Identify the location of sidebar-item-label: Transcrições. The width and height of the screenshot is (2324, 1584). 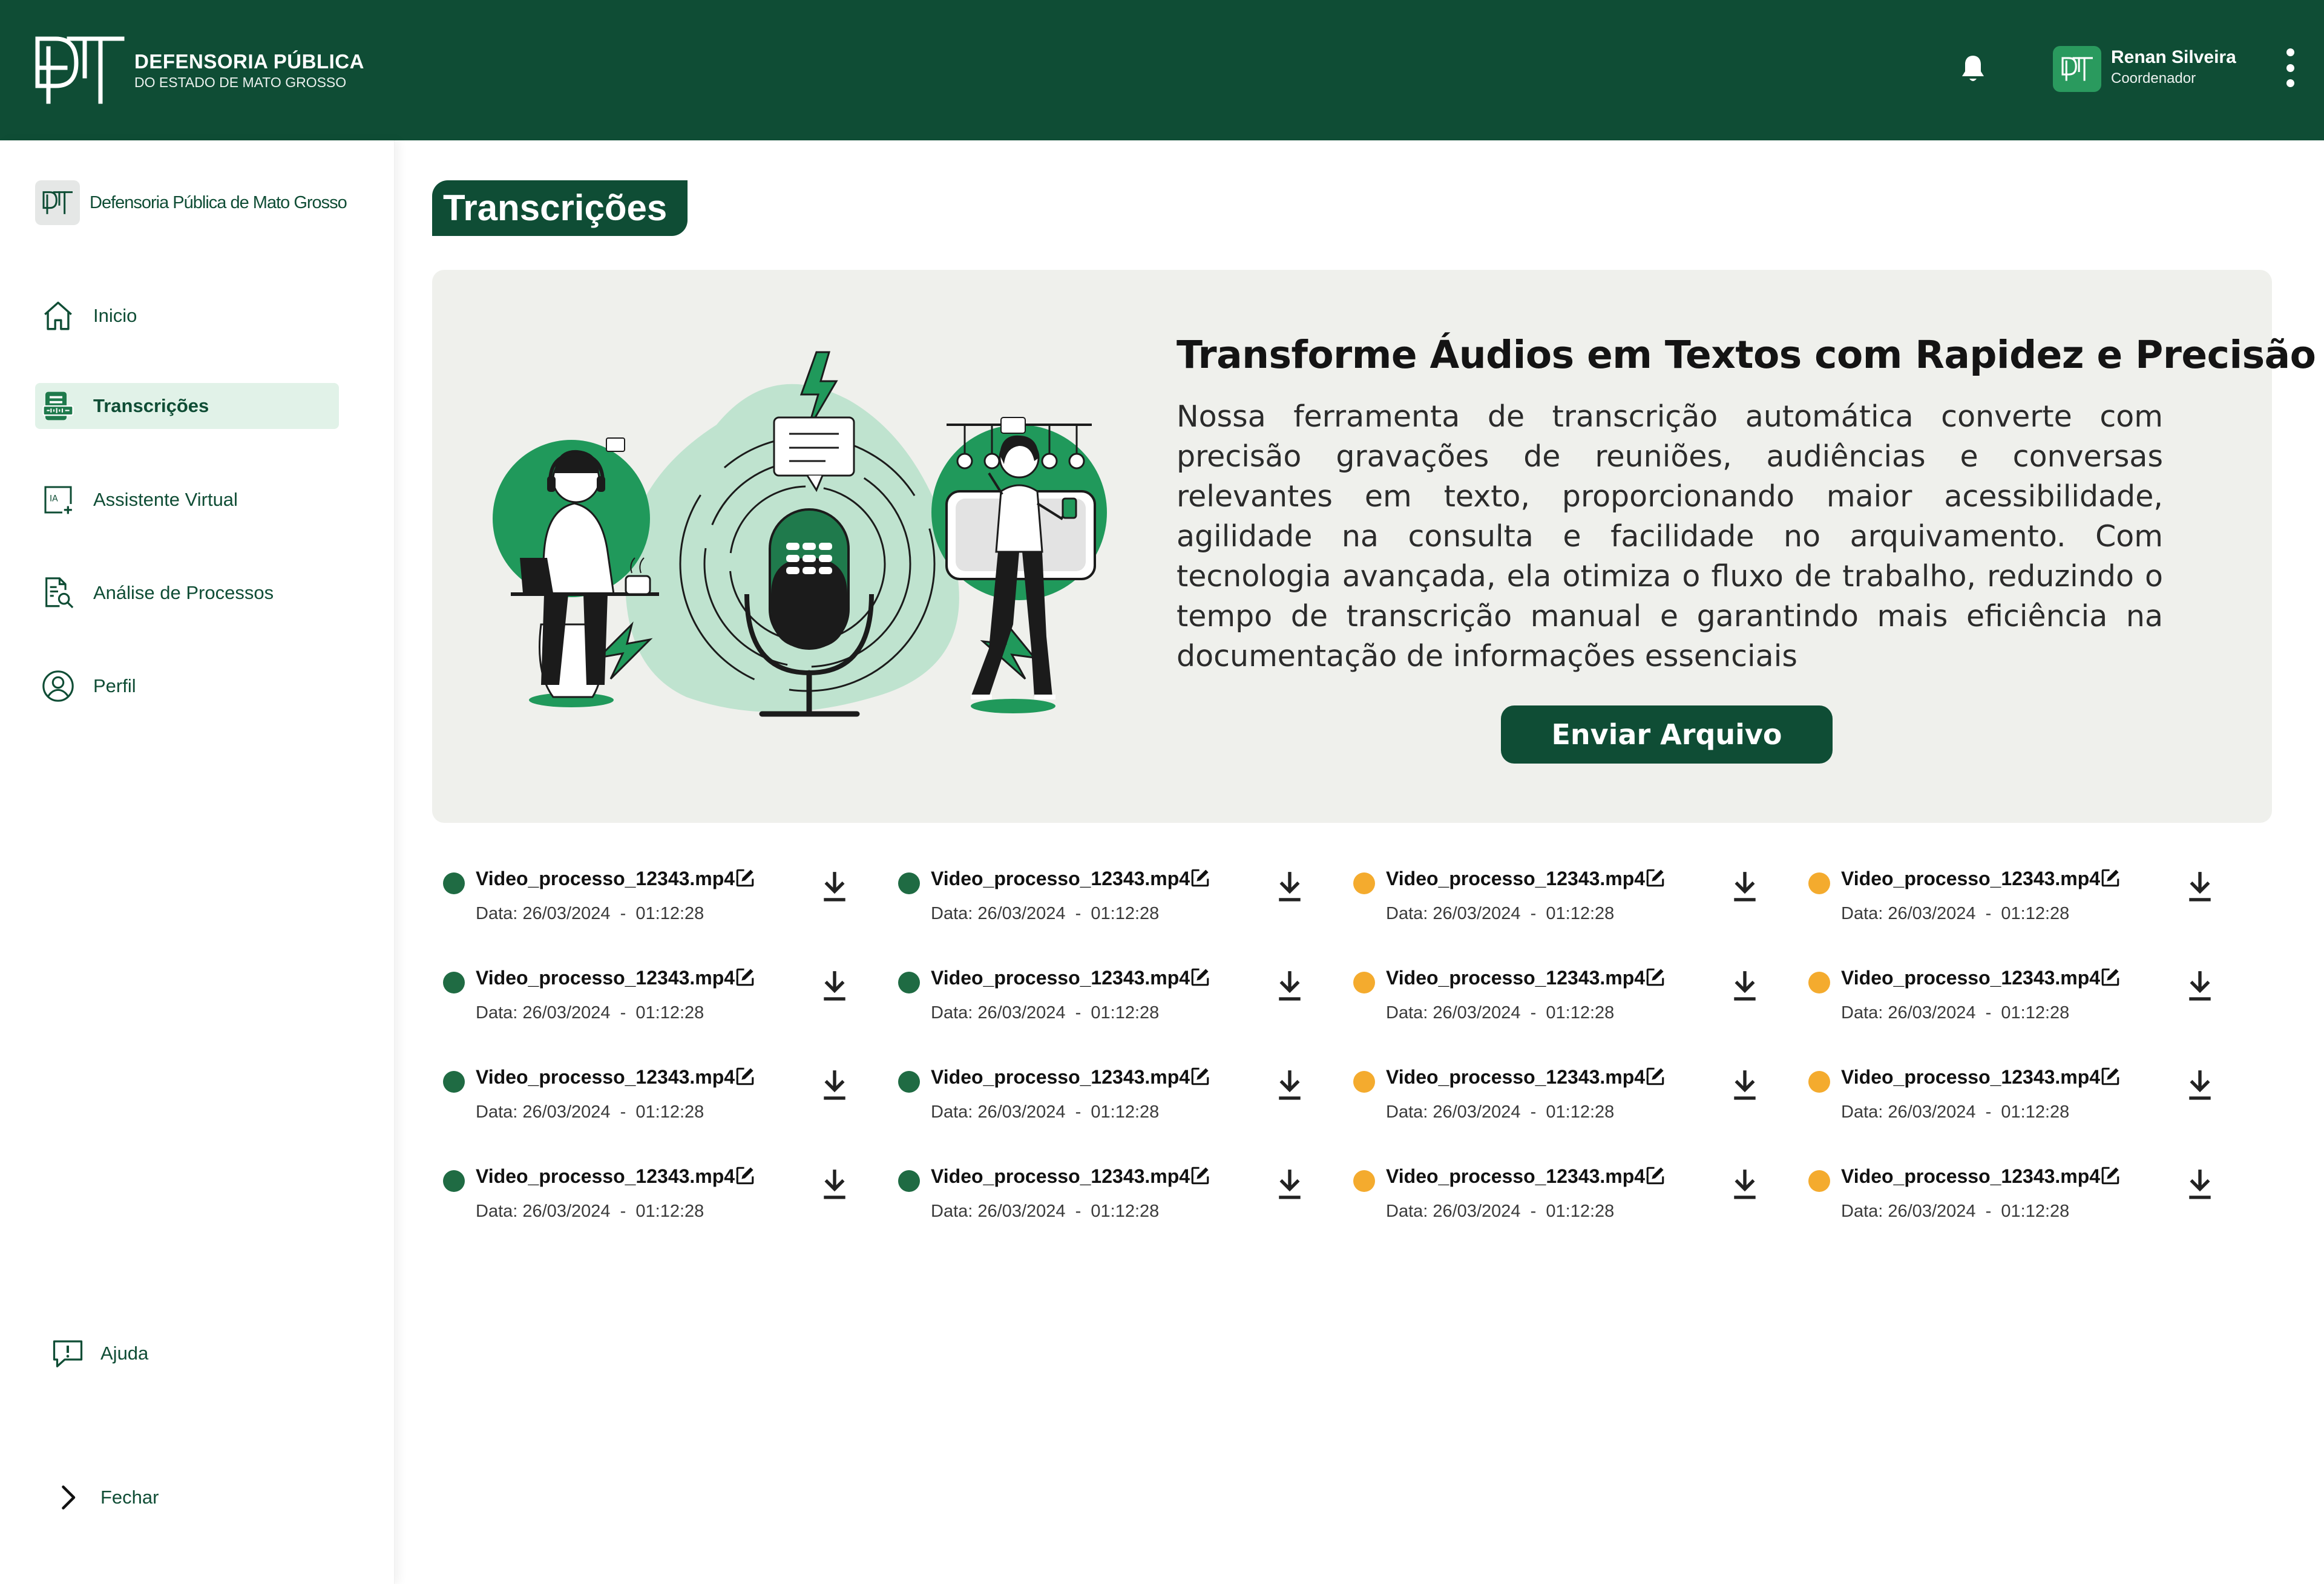
(151, 405).